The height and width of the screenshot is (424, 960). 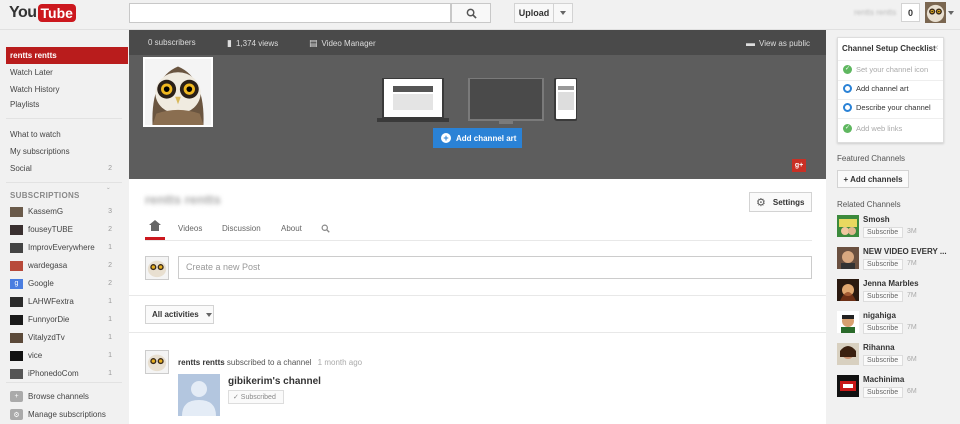 What do you see at coordinates (342, 43) in the screenshot?
I see `video-manager-link: ▤ Video Manager` at bounding box center [342, 43].